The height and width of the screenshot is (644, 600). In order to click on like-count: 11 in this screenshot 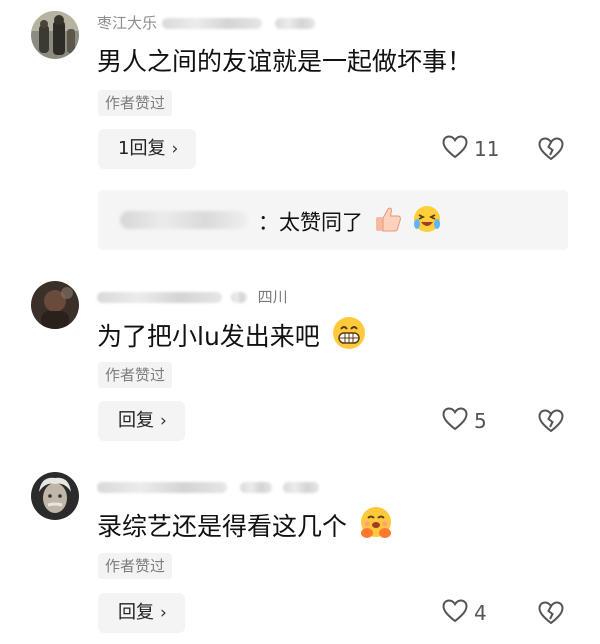, I will do `click(487, 149)`.